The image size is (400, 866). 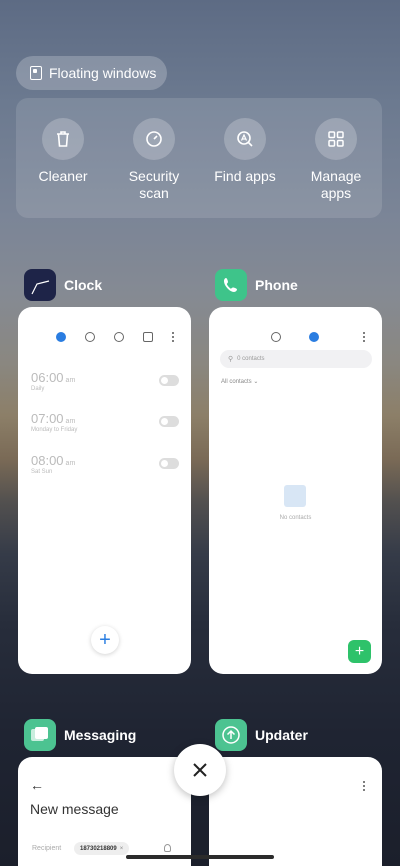 What do you see at coordinates (40, 285) in the screenshot?
I see `clock-app-icon` at bounding box center [40, 285].